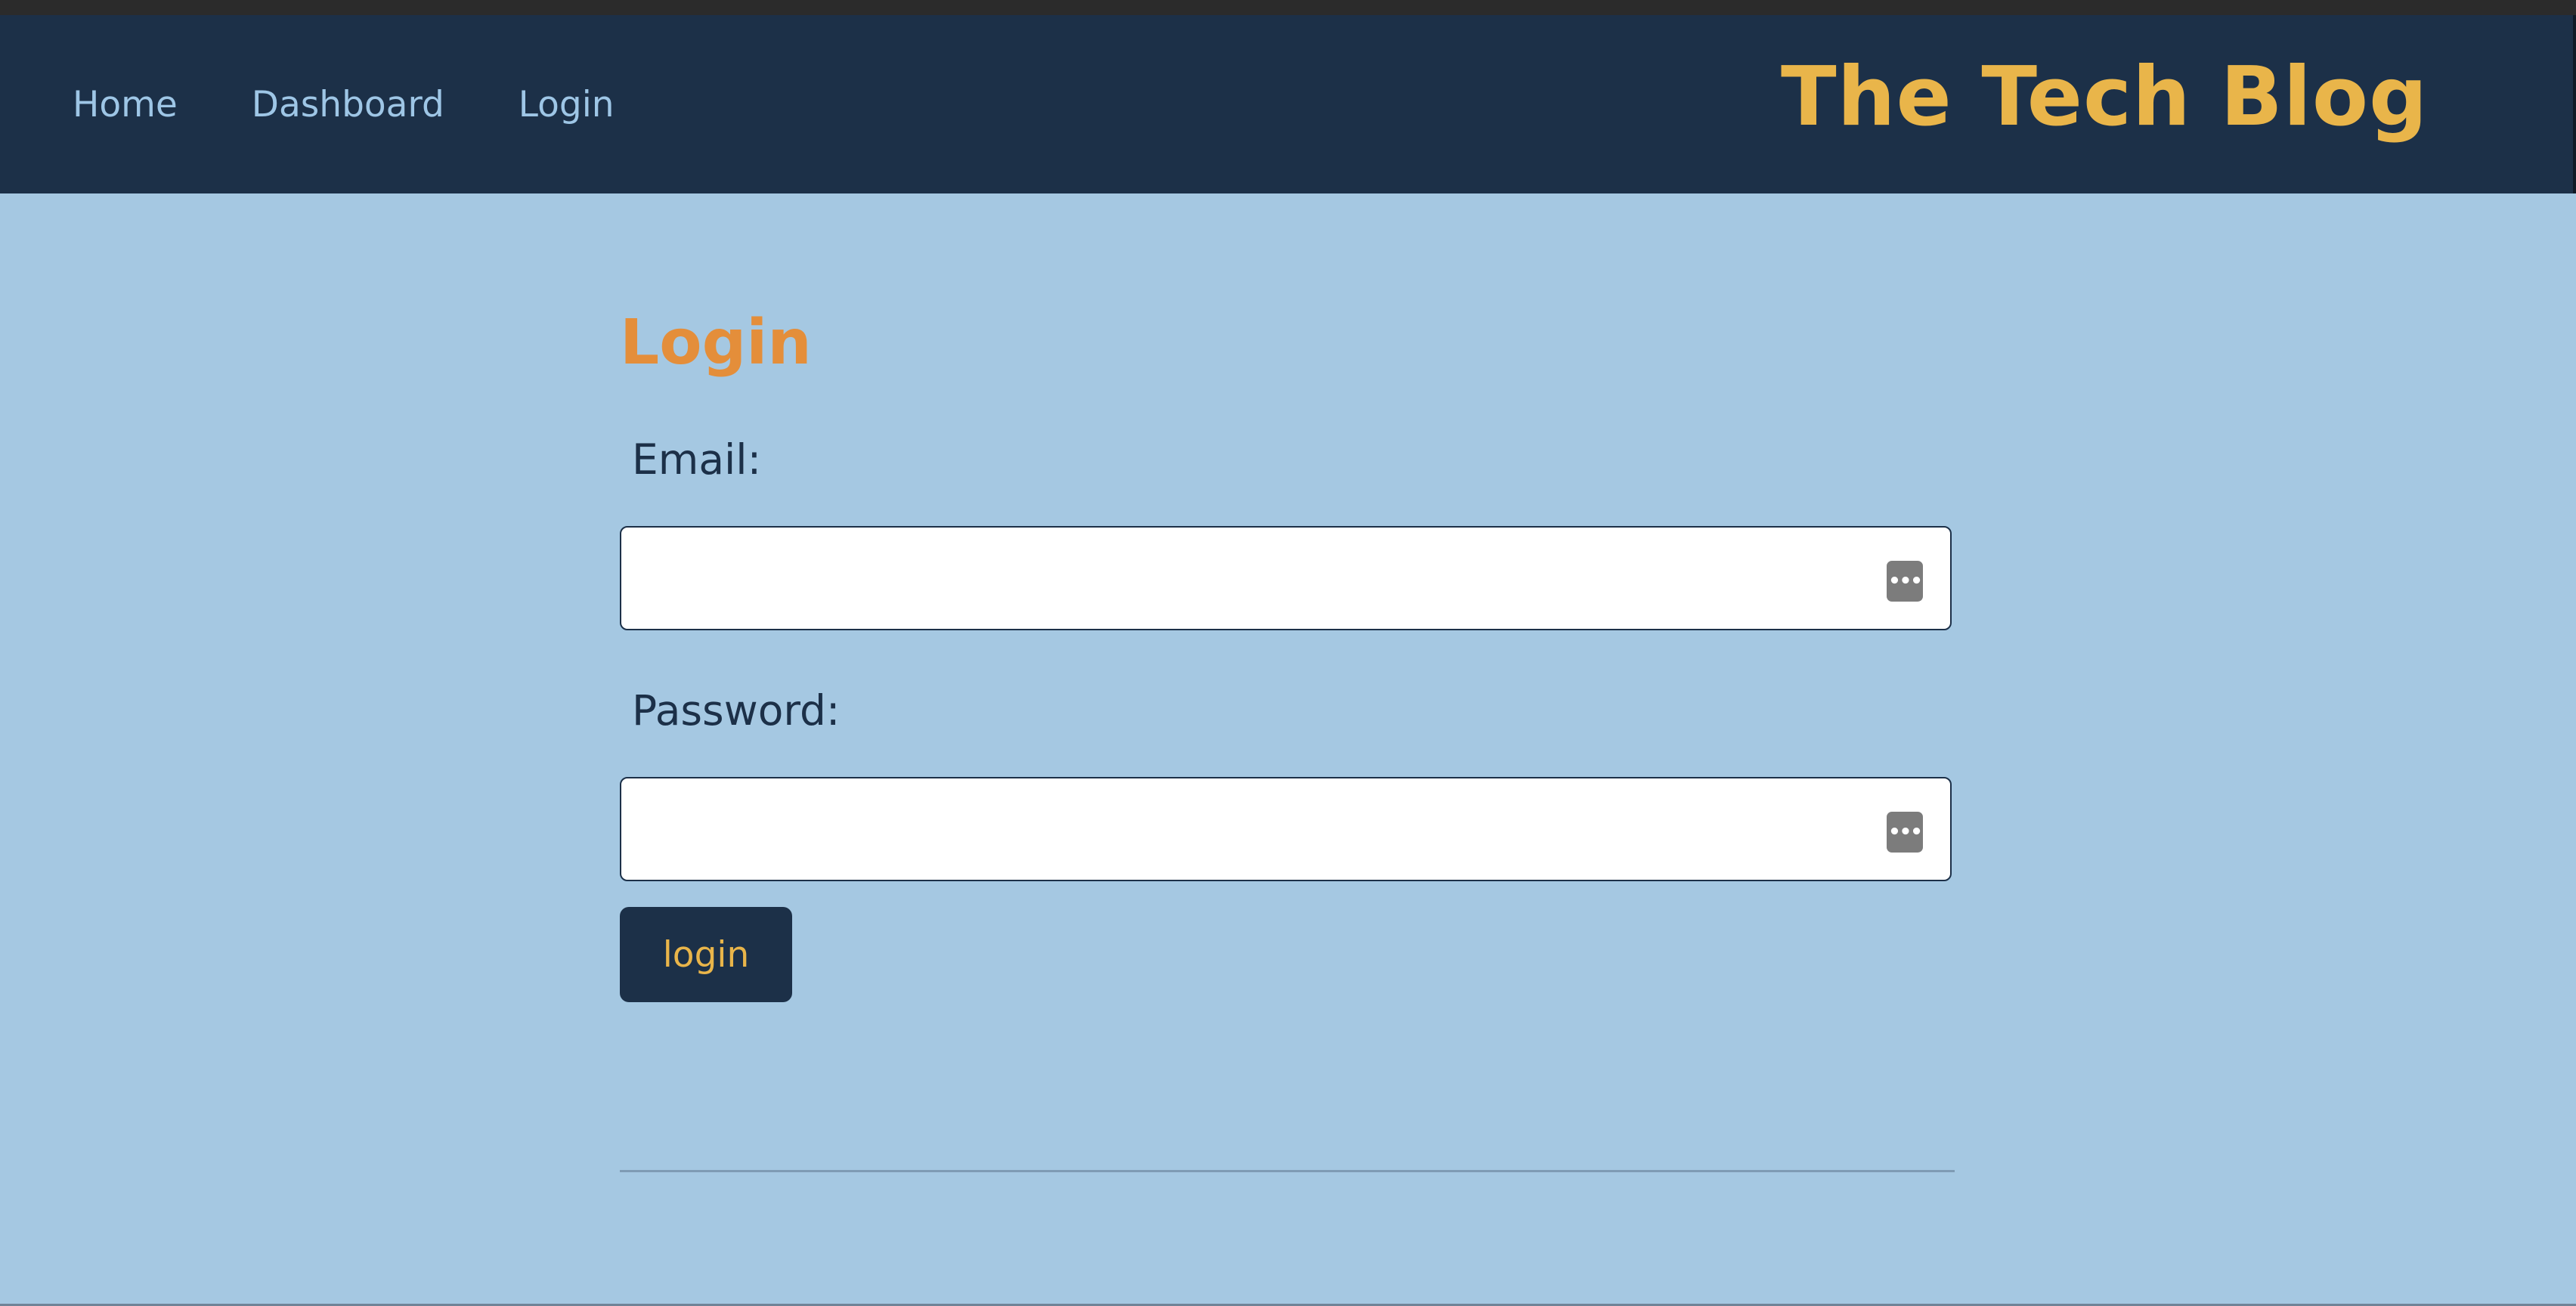 The height and width of the screenshot is (1306, 2576). Describe the element at coordinates (706, 954) in the screenshot. I see `login-button: login` at that location.